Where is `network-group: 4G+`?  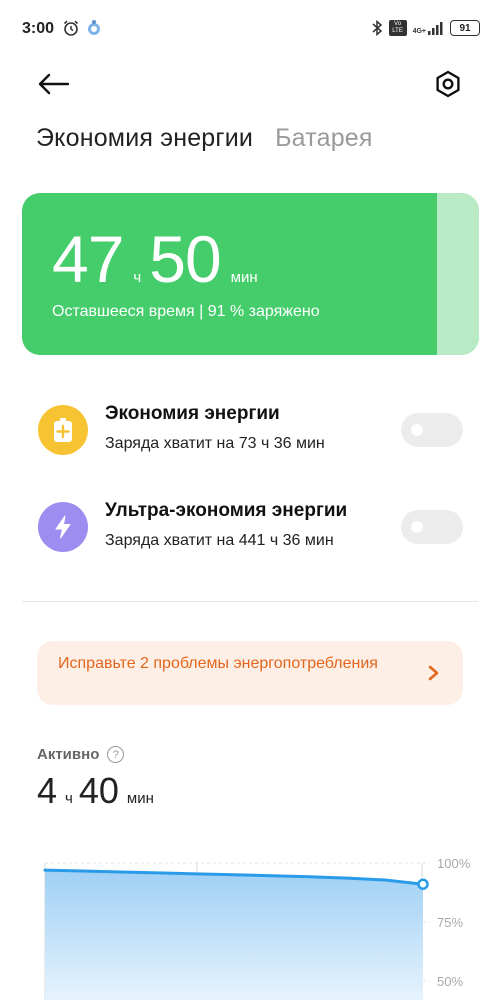
network-group: 4G+ is located at coordinates (428, 28).